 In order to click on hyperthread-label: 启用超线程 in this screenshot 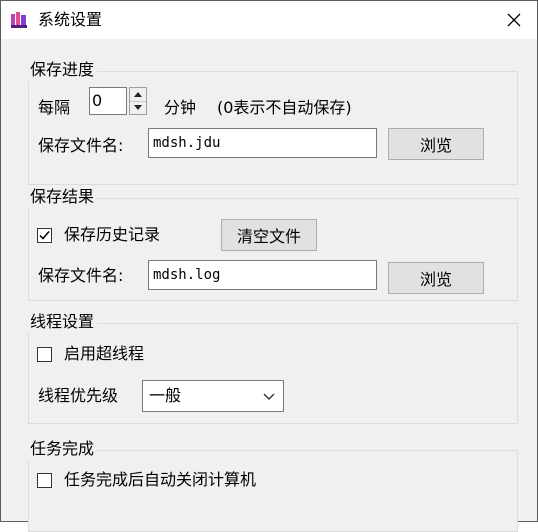, I will do `click(104, 353)`.